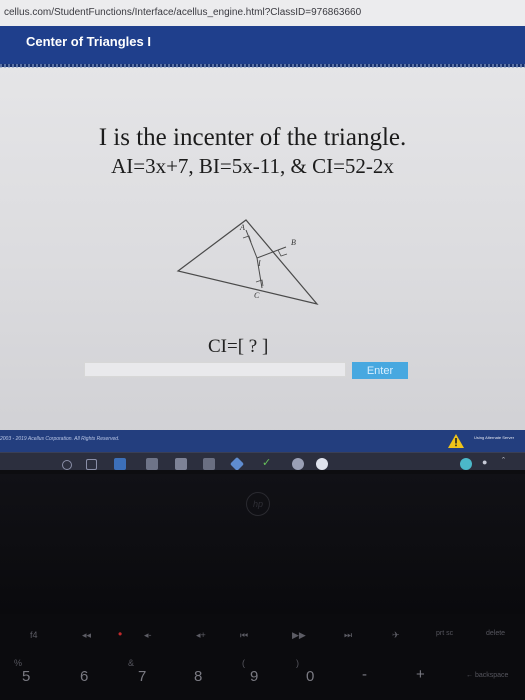 This screenshot has height=700, width=525. What do you see at coordinates (88, 41) in the screenshot?
I see `lesson-title: Center of Triangles I` at bounding box center [88, 41].